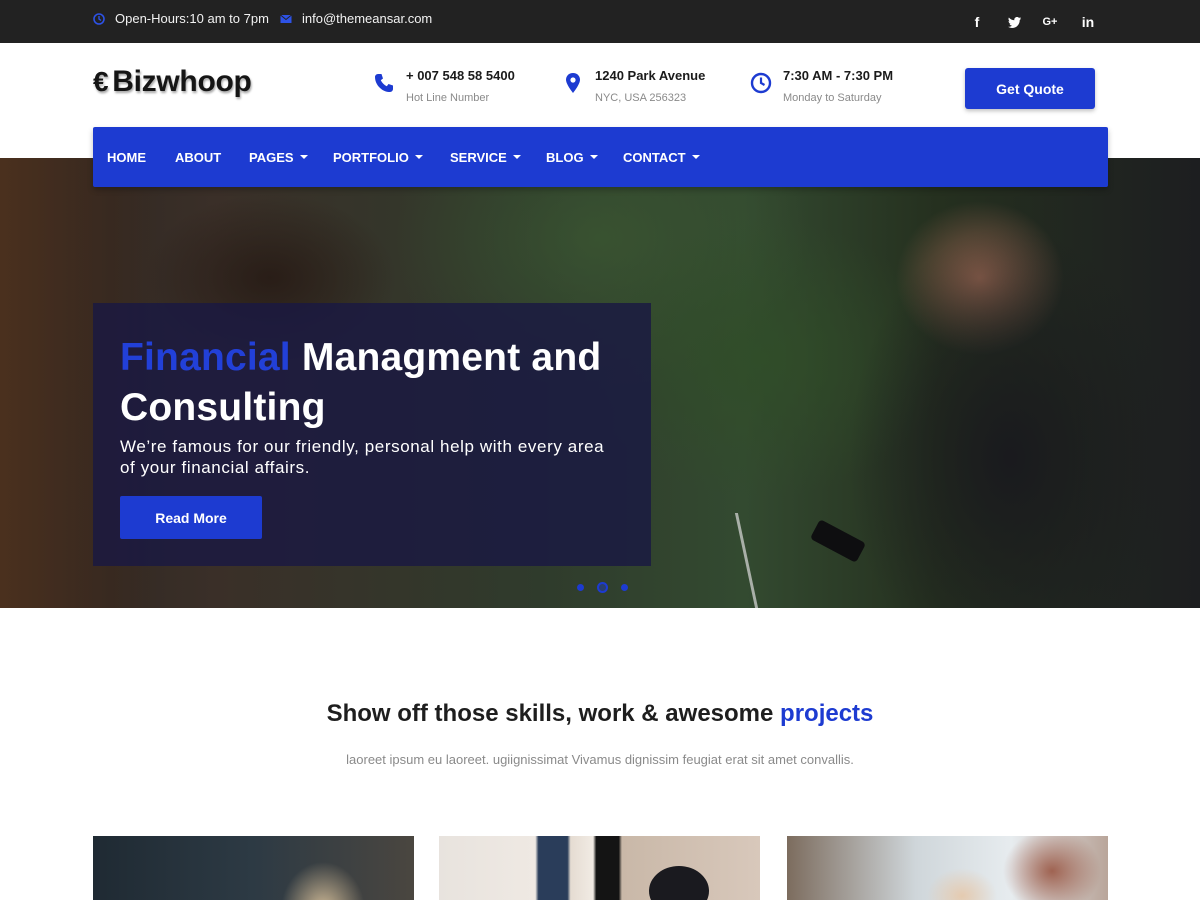  I want to click on hotline-number: + 007 548 58 5400, so click(460, 75).